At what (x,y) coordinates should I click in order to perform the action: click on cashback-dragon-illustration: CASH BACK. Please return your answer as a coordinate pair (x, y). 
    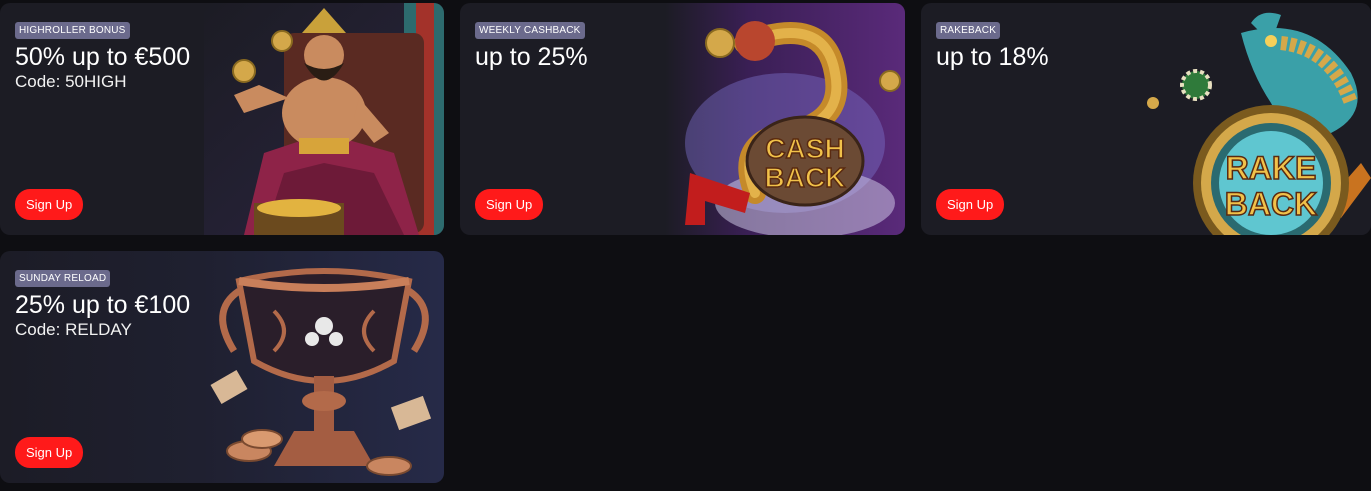
    Looking at the image, I should click on (785, 119).